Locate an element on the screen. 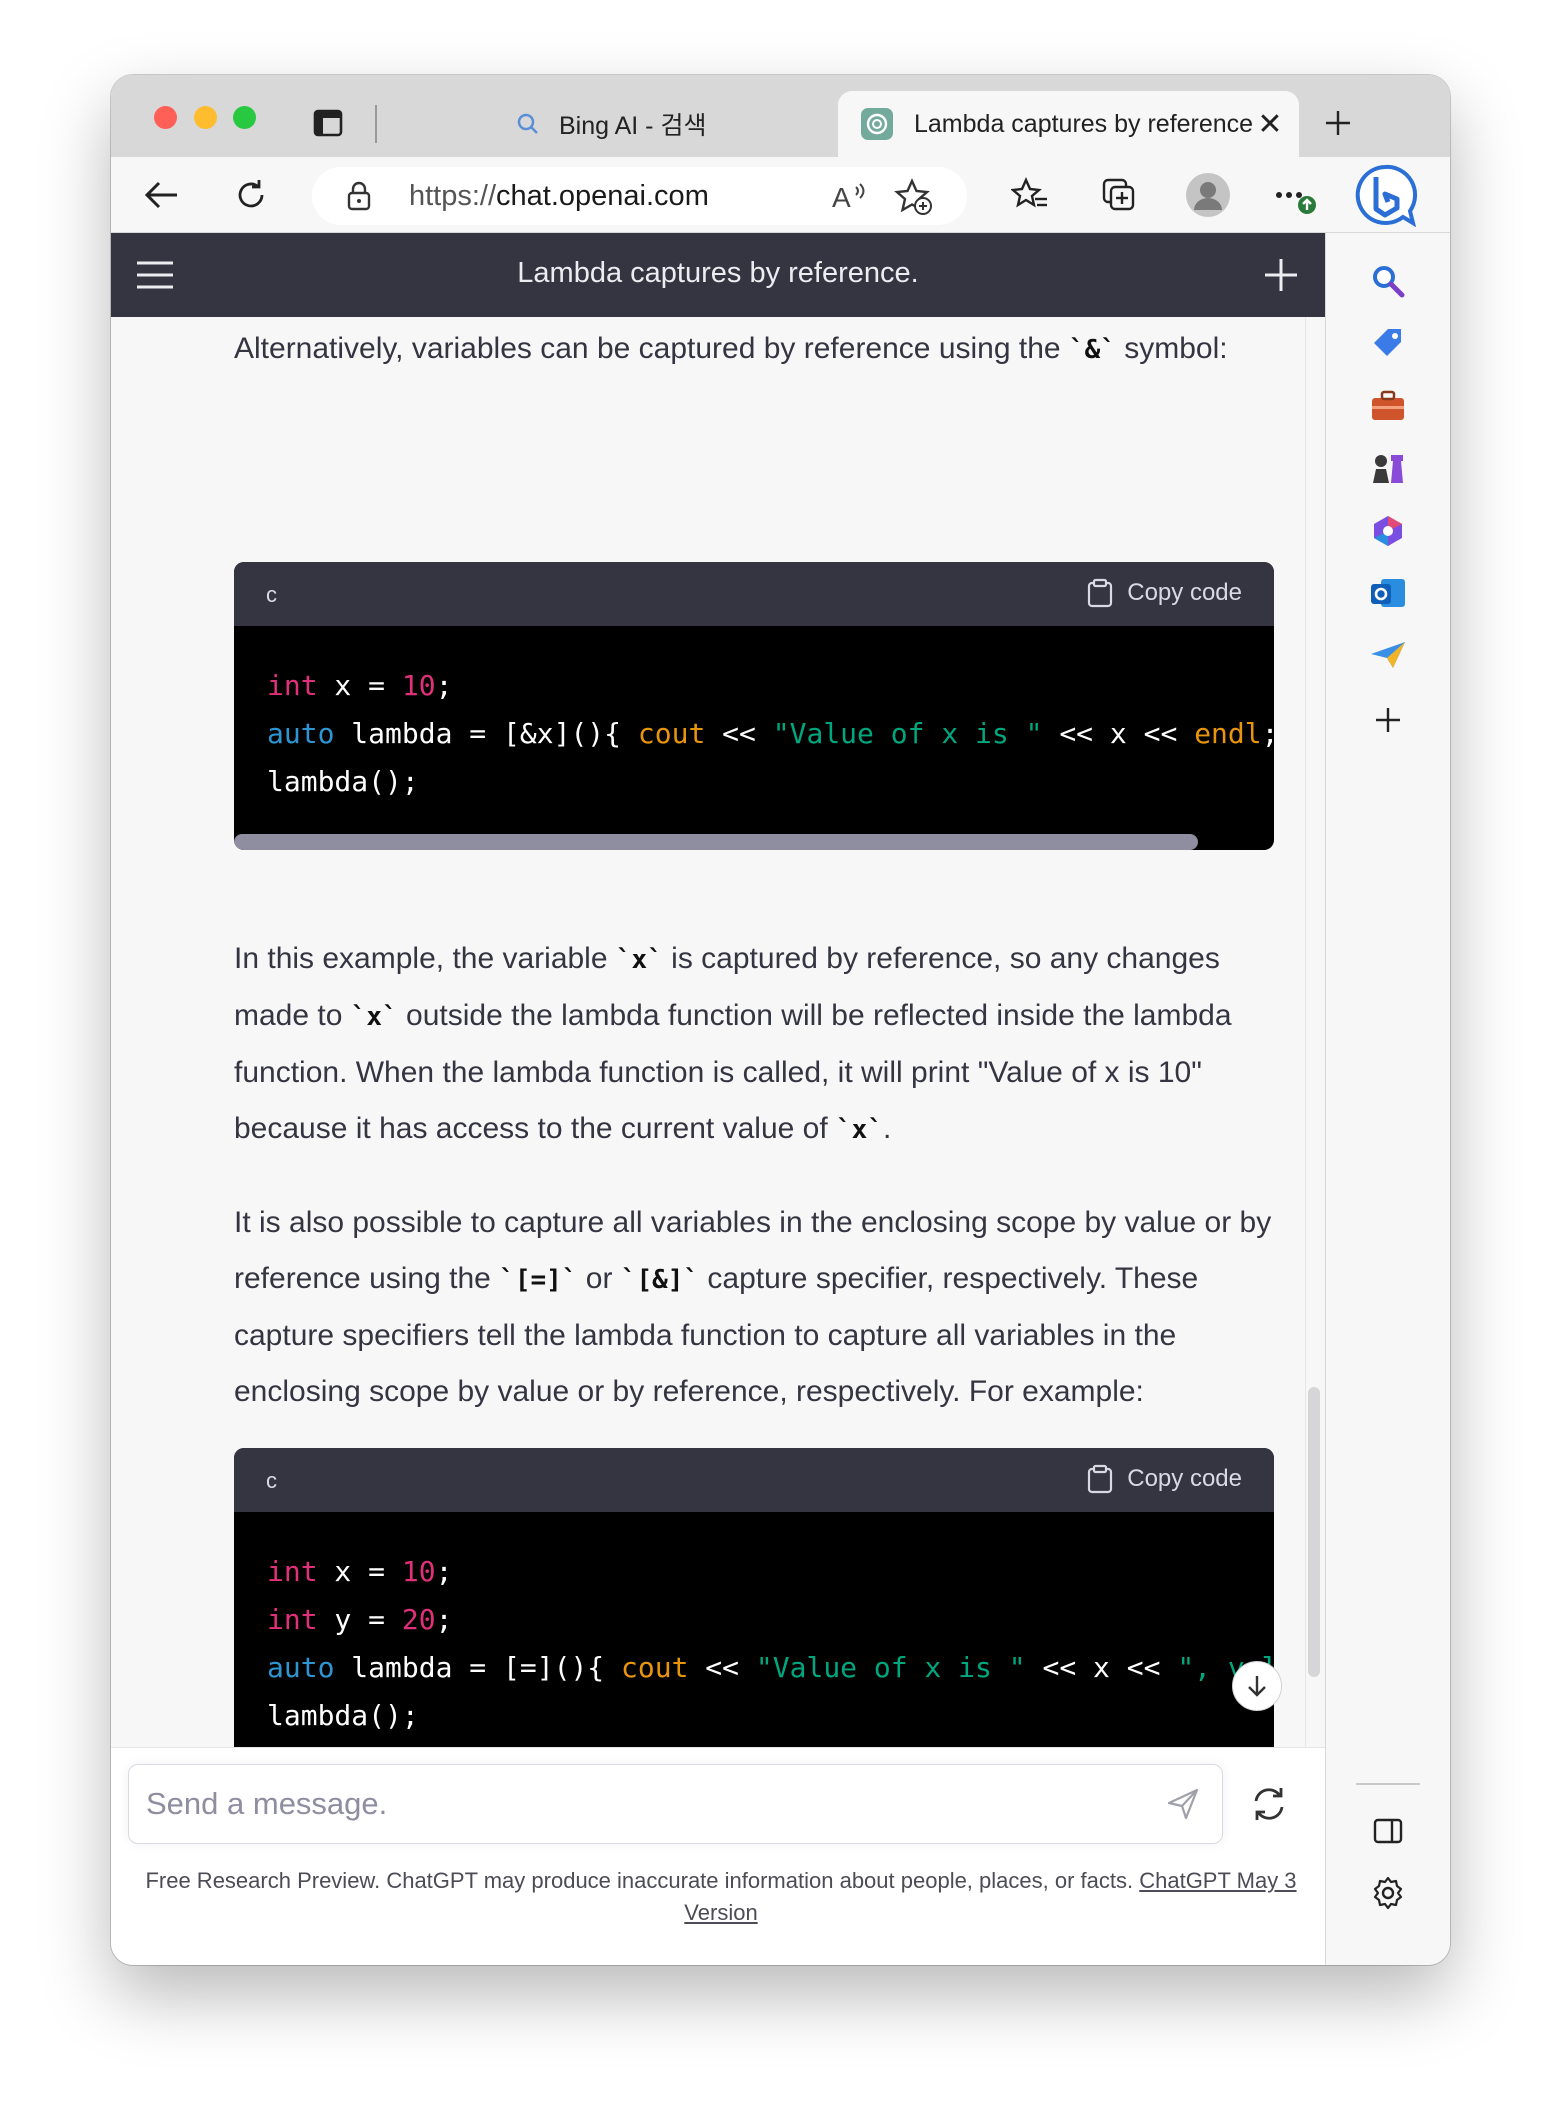 The width and height of the screenshot is (1560, 2112). url-text: https://chat.openai.com is located at coordinates (559, 196).